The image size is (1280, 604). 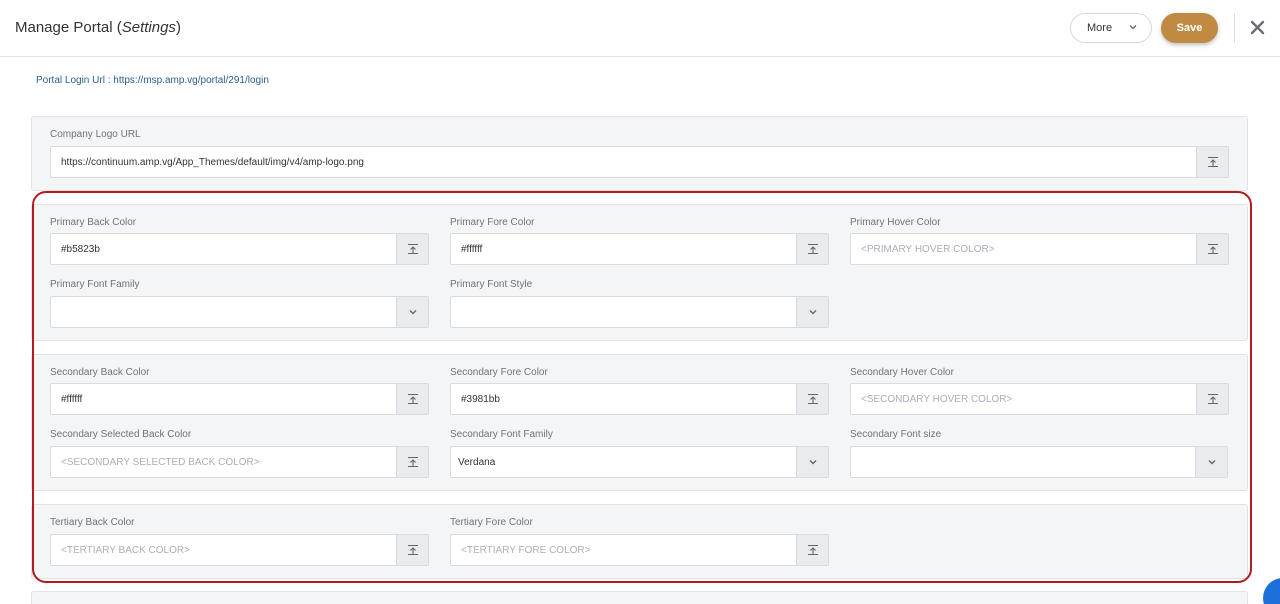 I want to click on secondary-back-color-label: Secondary Back Color, so click(x=100, y=372).